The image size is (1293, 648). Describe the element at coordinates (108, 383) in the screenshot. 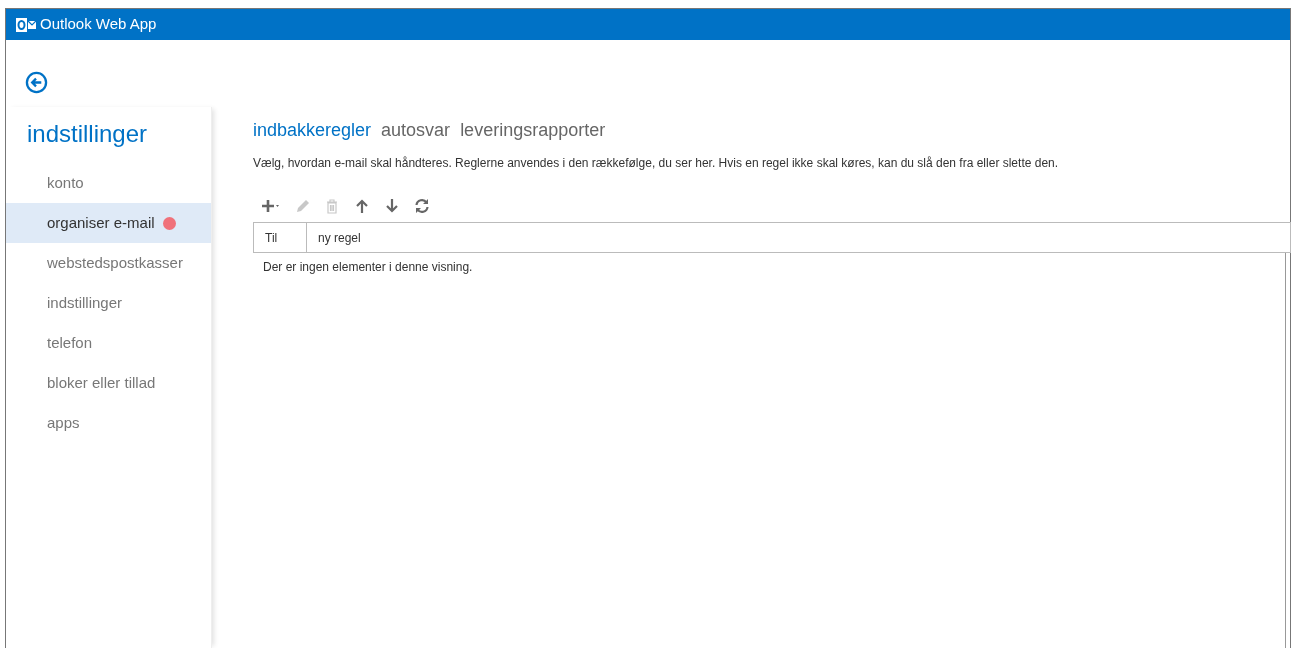

I see `sidebar-item: bloker eller tillad` at that location.